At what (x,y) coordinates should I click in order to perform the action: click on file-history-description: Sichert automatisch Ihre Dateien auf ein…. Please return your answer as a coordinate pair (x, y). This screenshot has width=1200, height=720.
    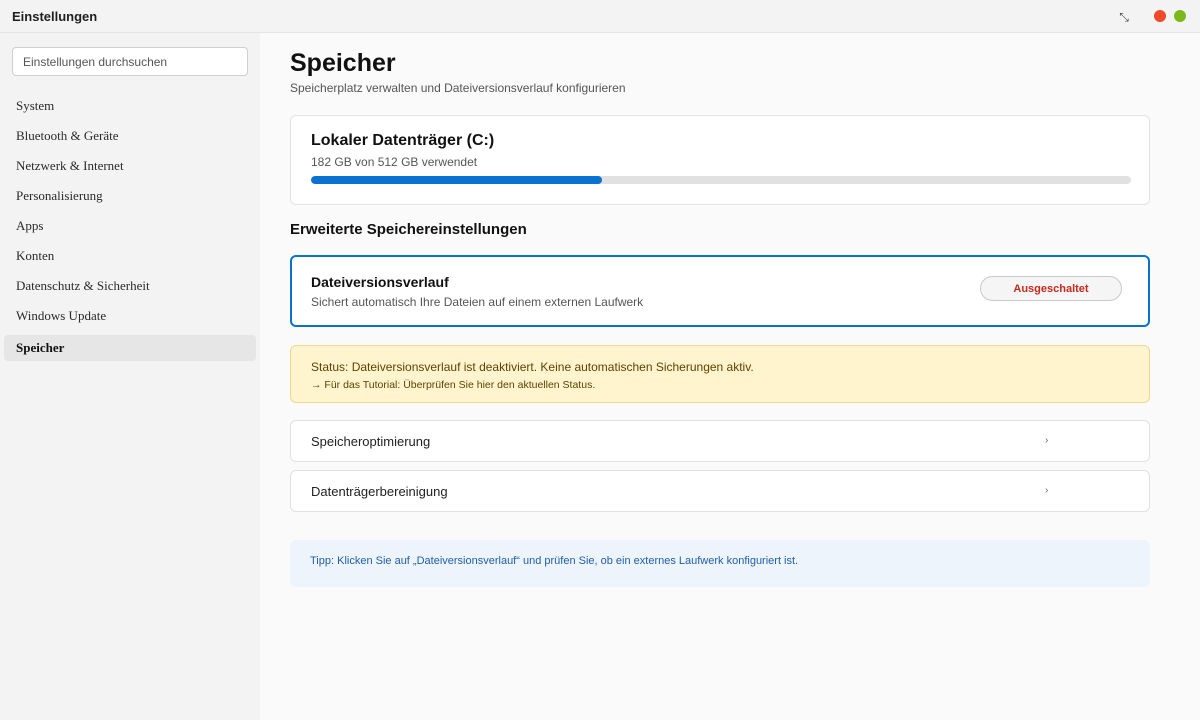
    Looking at the image, I should click on (477, 302).